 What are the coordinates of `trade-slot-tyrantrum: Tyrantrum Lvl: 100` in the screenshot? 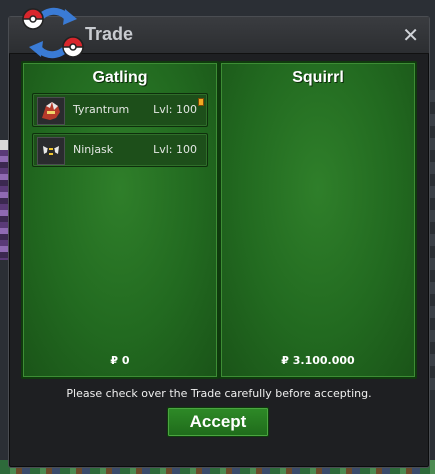 It's located at (120, 110).